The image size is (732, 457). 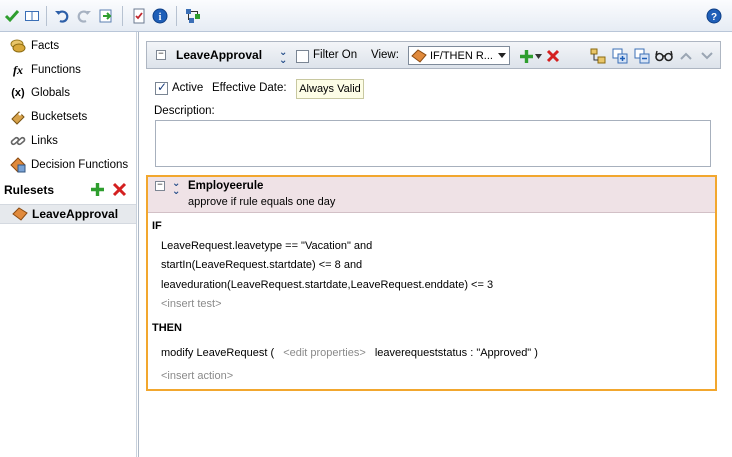 What do you see at coordinates (18, 117) in the screenshot?
I see `bucketsets-icon` at bounding box center [18, 117].